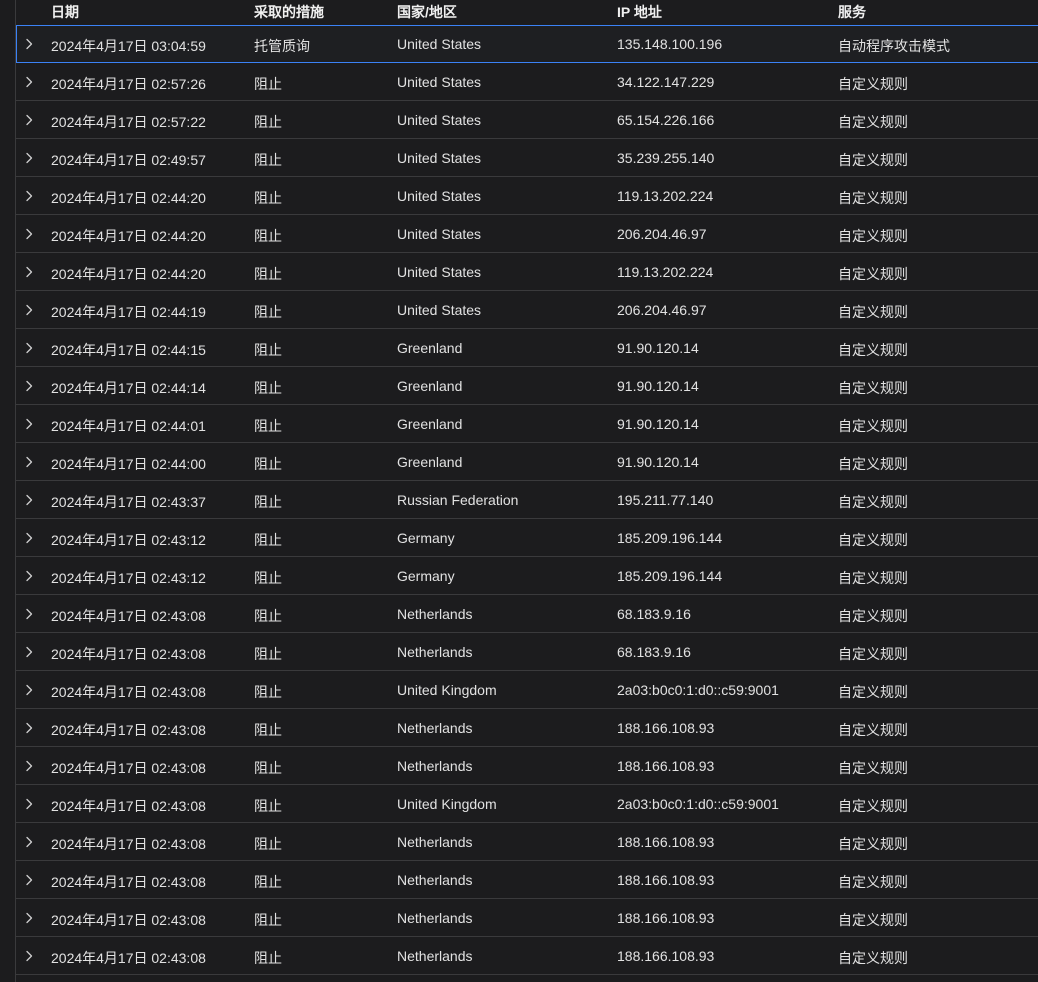 The image size is (1038, 982). I want to click on cell-service: 自动程序攻击模式, so click(894, 46).